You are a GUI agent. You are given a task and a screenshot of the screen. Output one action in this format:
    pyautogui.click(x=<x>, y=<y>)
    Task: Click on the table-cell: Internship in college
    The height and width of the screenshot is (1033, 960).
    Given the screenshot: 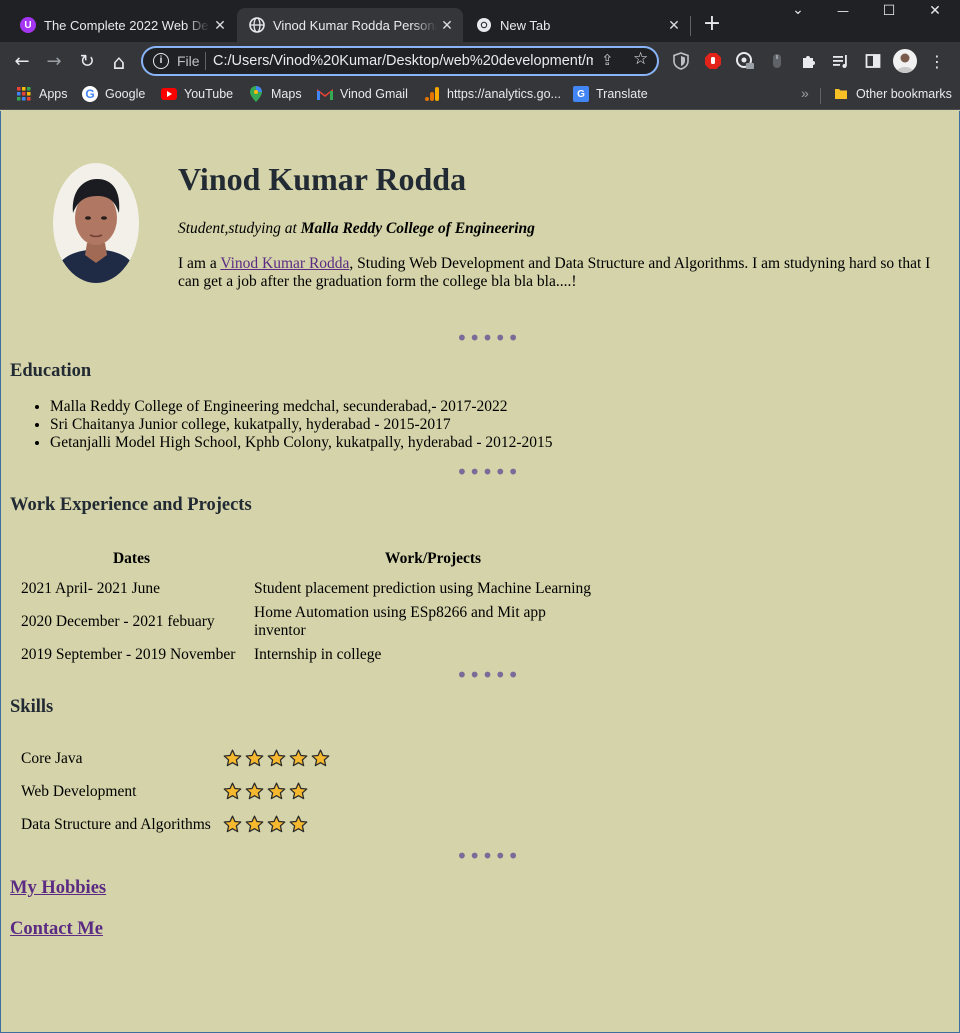 What is the action you would take?
    pyautogui.click(x=318, y=654)
    